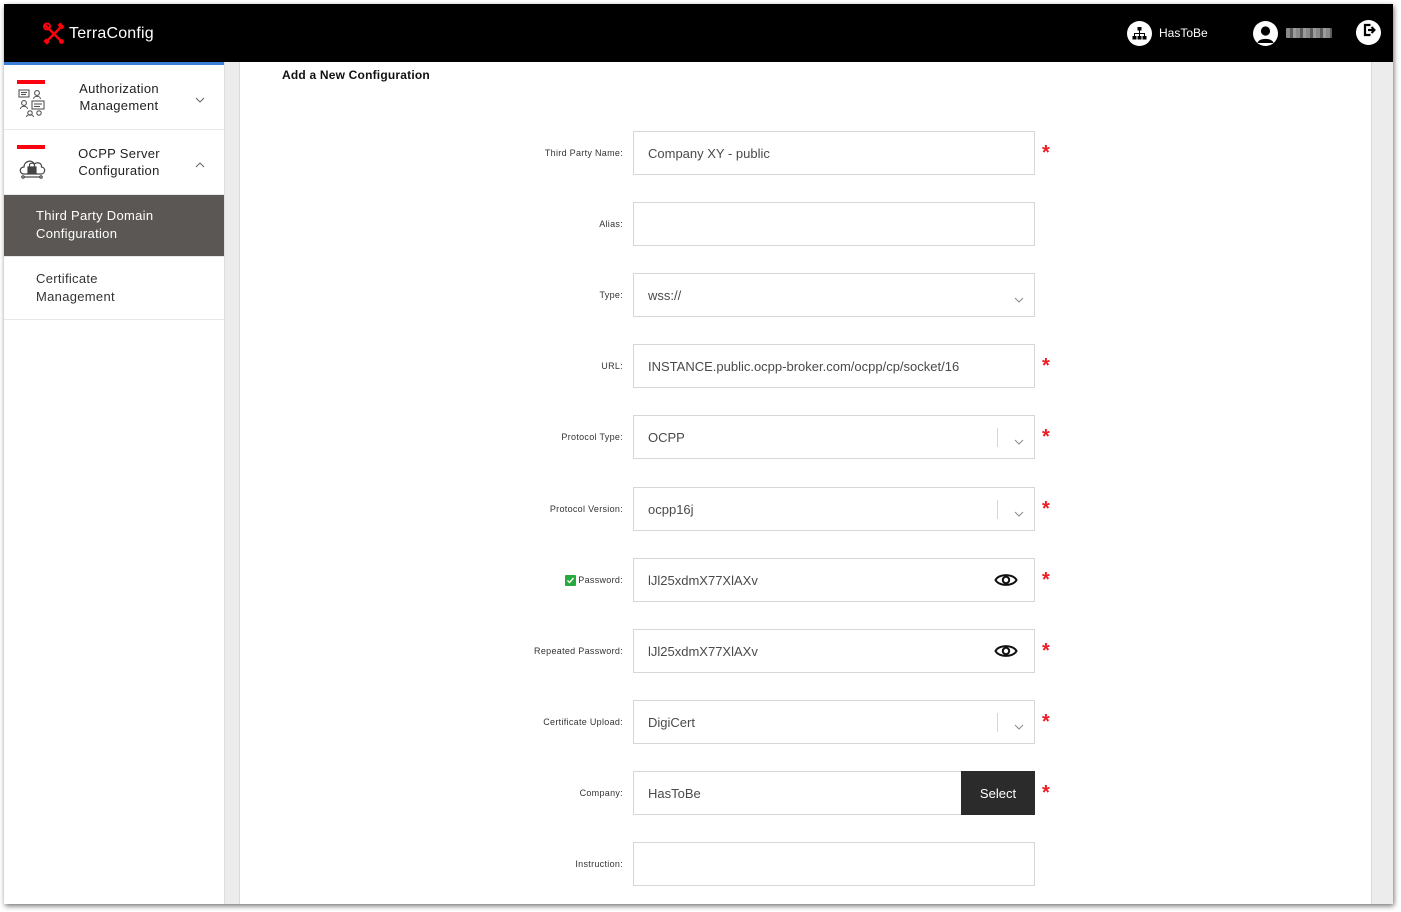  I want to click on organization-switcher: HasToBe, so click(1167, 33).